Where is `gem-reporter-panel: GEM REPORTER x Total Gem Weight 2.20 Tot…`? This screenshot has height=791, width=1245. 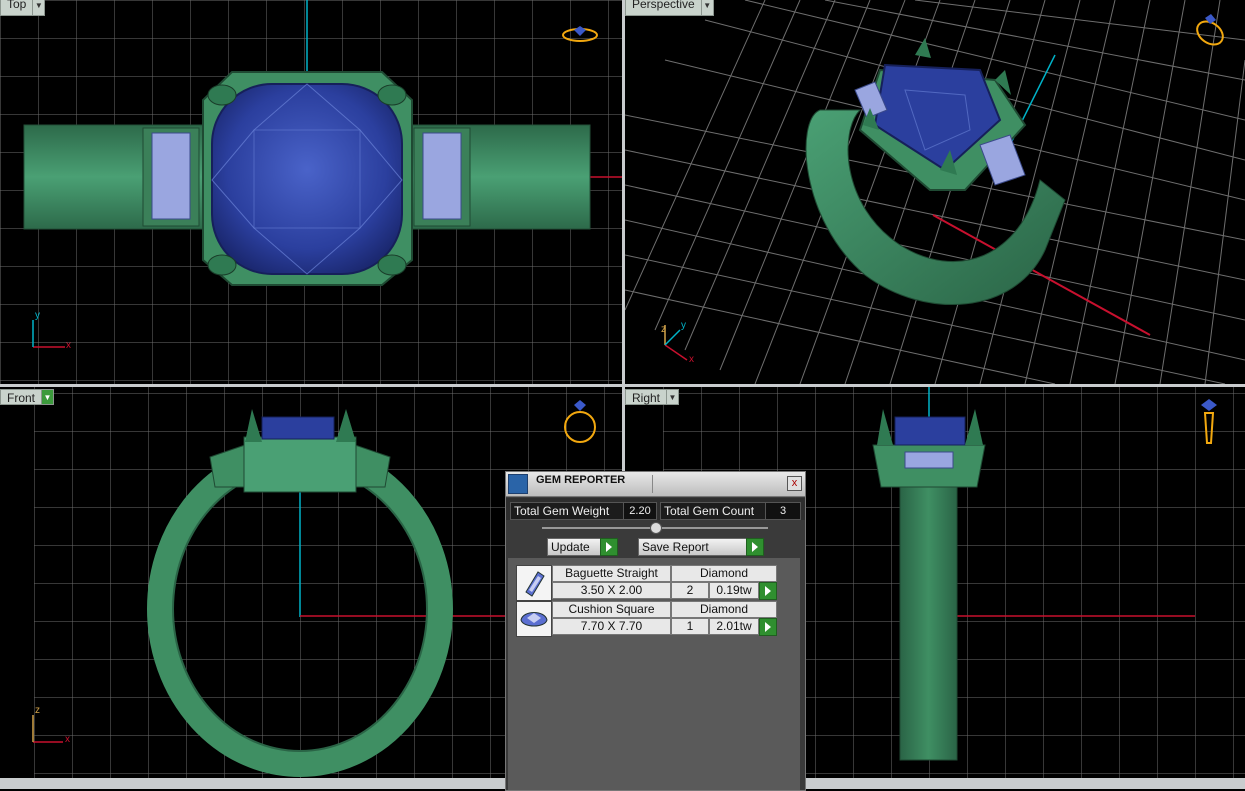
gem-reporter-panel: GEM REPORTER x Total Gem Weight 2.20 Tot… is located at coordinates (655, 631).